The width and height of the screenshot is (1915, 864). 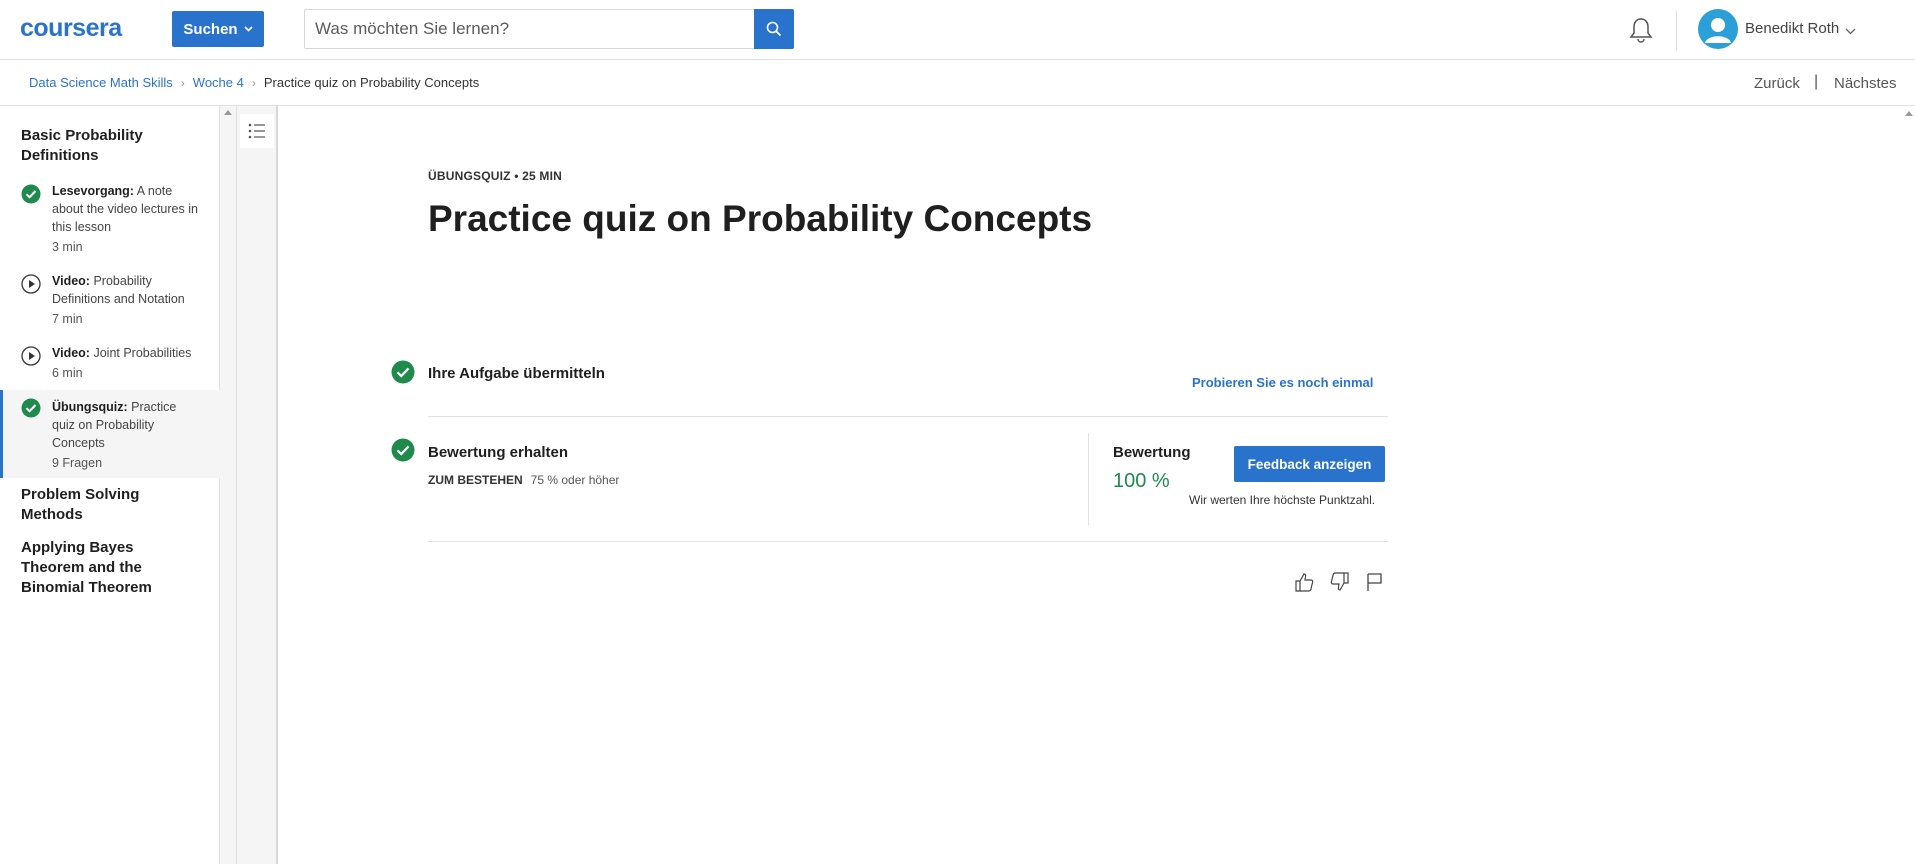 I want to click on breadcrumb-course: Data Science Math Skills, so click(x=101, y=82).